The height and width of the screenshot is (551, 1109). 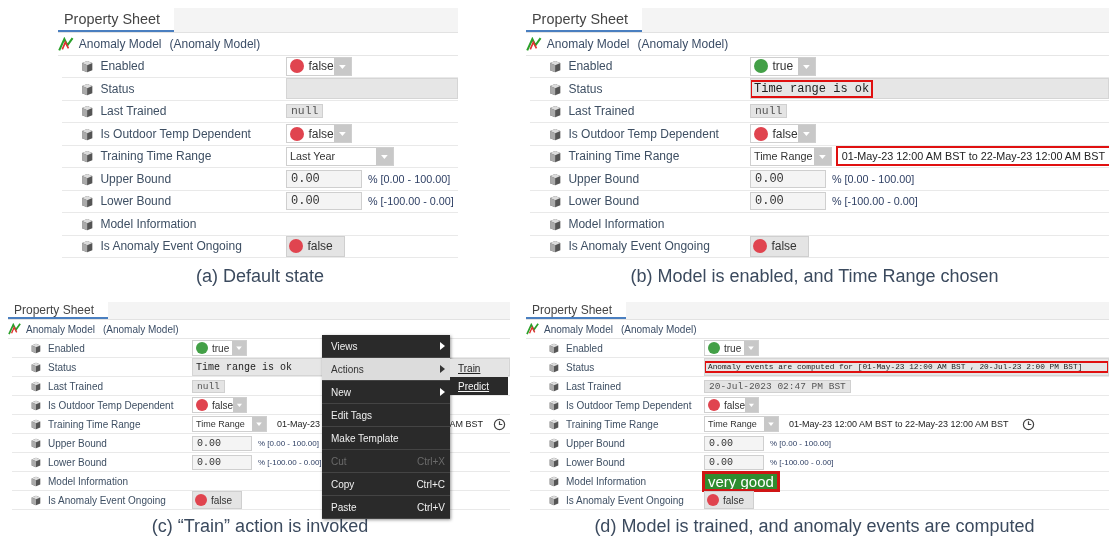 I want to click on menu-item: Actions, so click(x=386, y=369).